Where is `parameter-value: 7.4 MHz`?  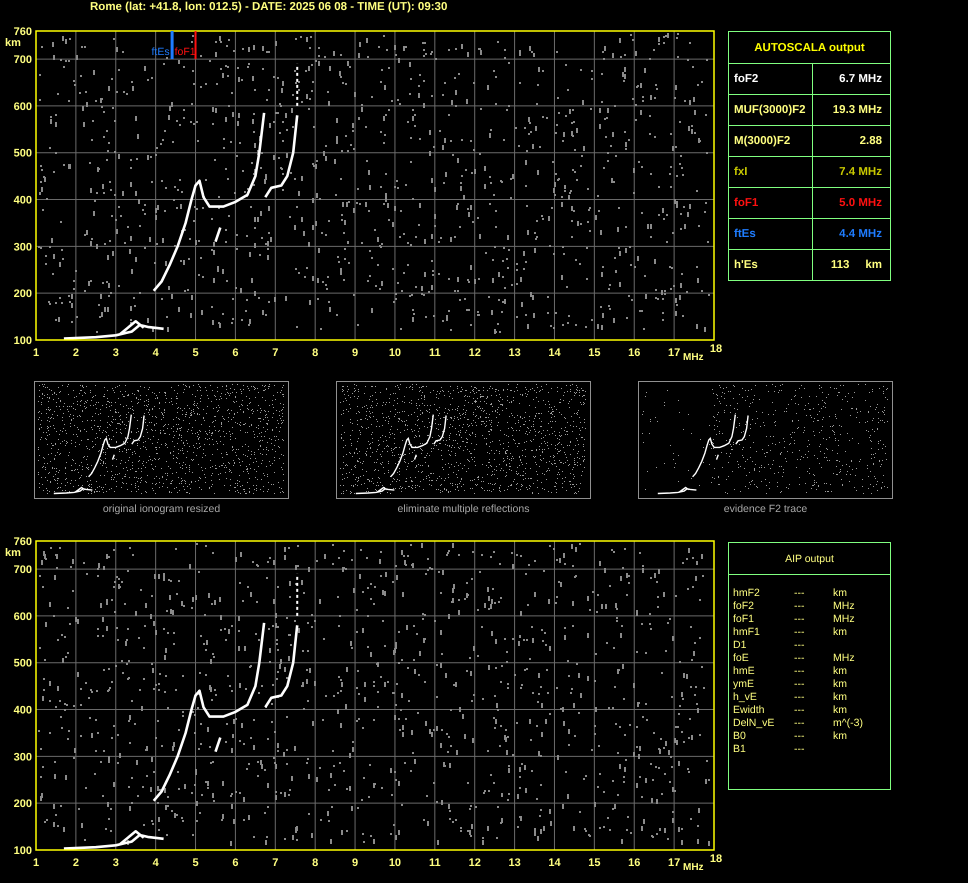
parameter-value: 7.4 MHz is located at coordinates (860, 172).